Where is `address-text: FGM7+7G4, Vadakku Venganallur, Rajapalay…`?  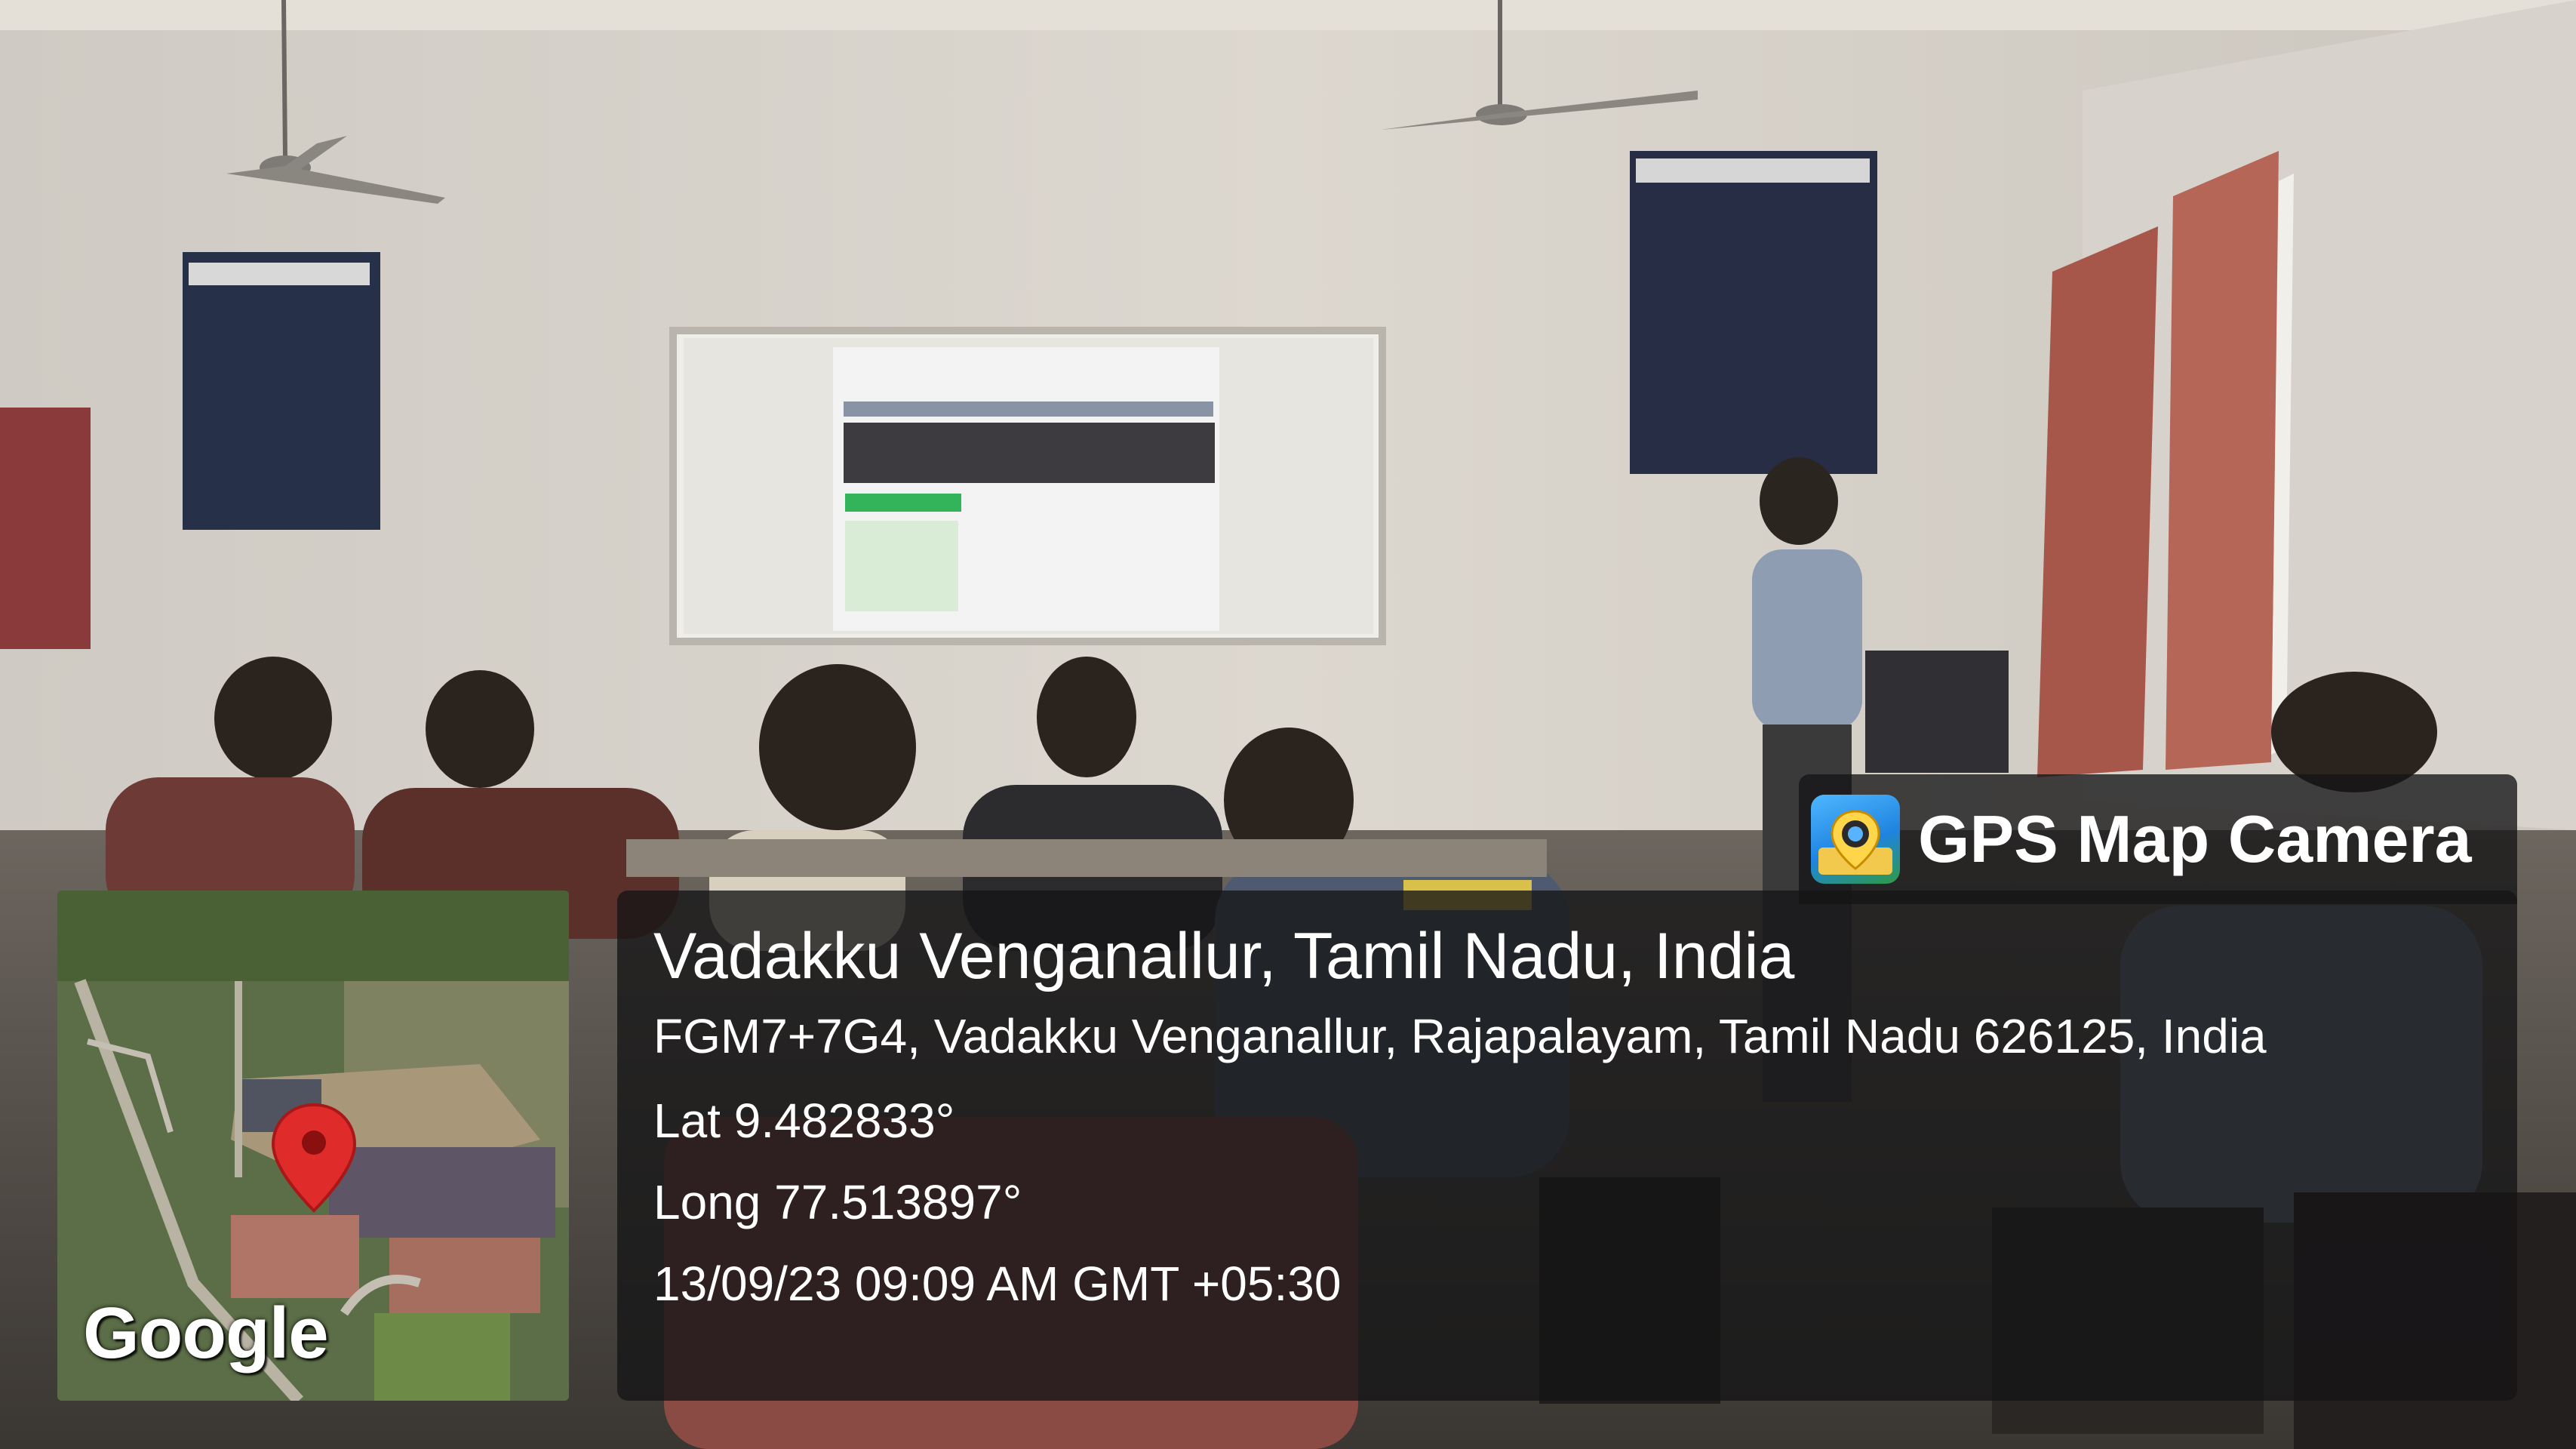
address-text: FGM7+7G4, Vadakku Venganallur, Rajapalay… is located at coordinates (1460, 1036).